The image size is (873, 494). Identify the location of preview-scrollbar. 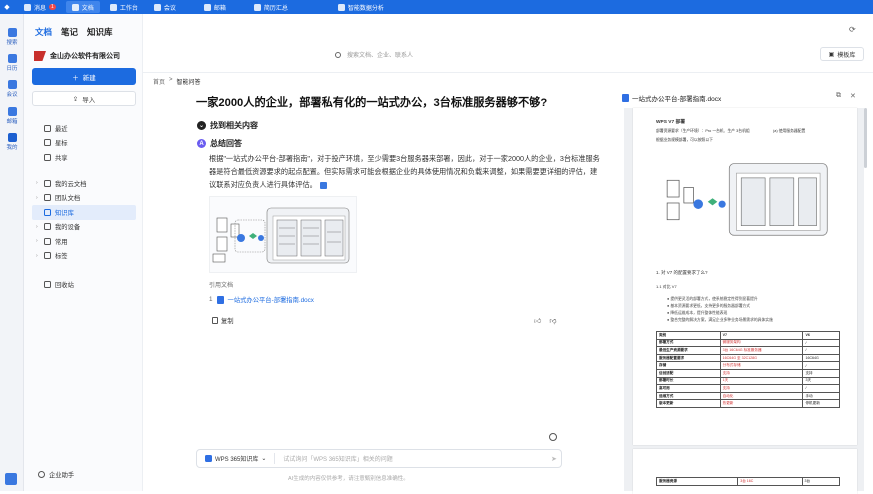
(865, 138).